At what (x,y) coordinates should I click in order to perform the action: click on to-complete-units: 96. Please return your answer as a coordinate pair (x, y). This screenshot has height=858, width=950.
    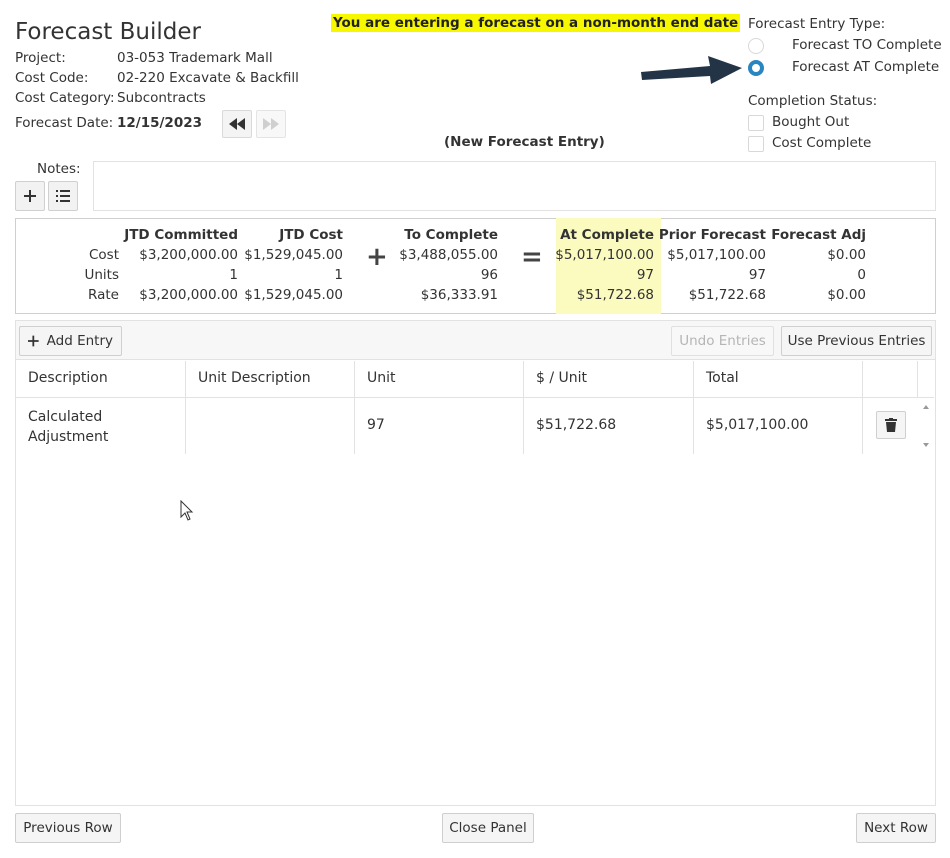
    Looking at the image, I should click on (489, 275).